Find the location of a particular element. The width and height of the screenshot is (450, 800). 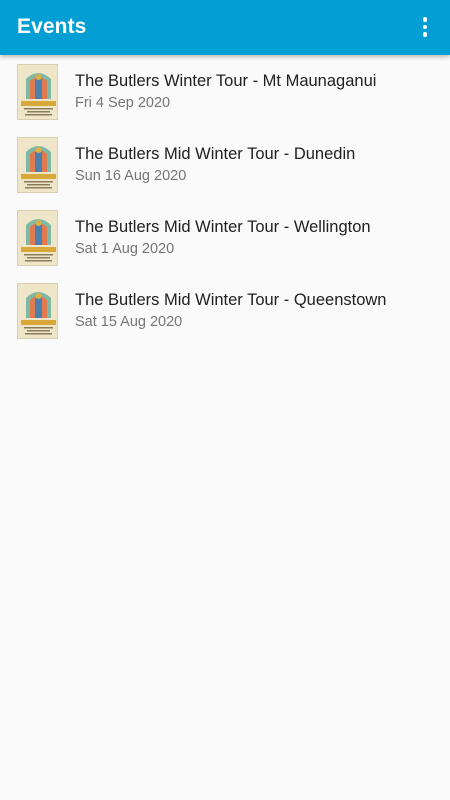

app-bar: Events is located at coordinates (225, 27).